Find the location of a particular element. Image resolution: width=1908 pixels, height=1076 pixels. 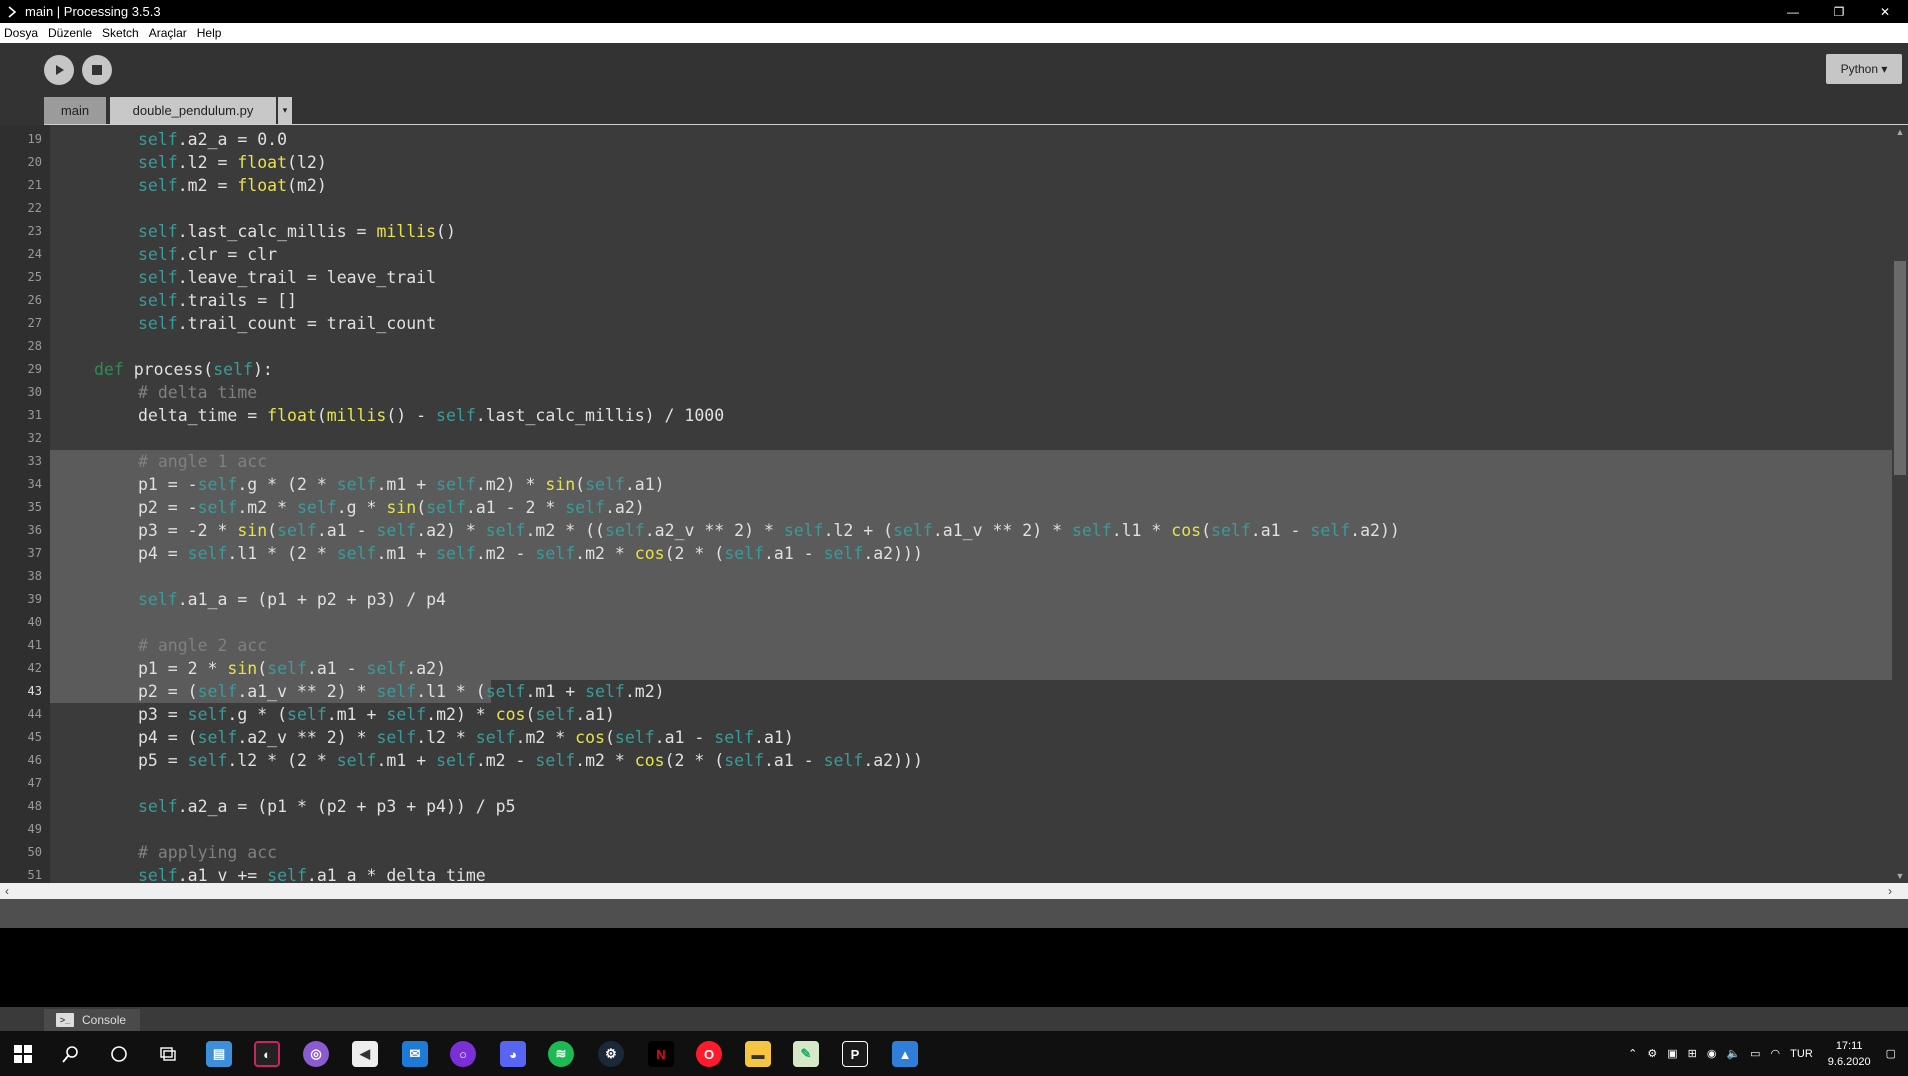

code-line: 24 self.clr = clr is located at coordinates (946, 254).